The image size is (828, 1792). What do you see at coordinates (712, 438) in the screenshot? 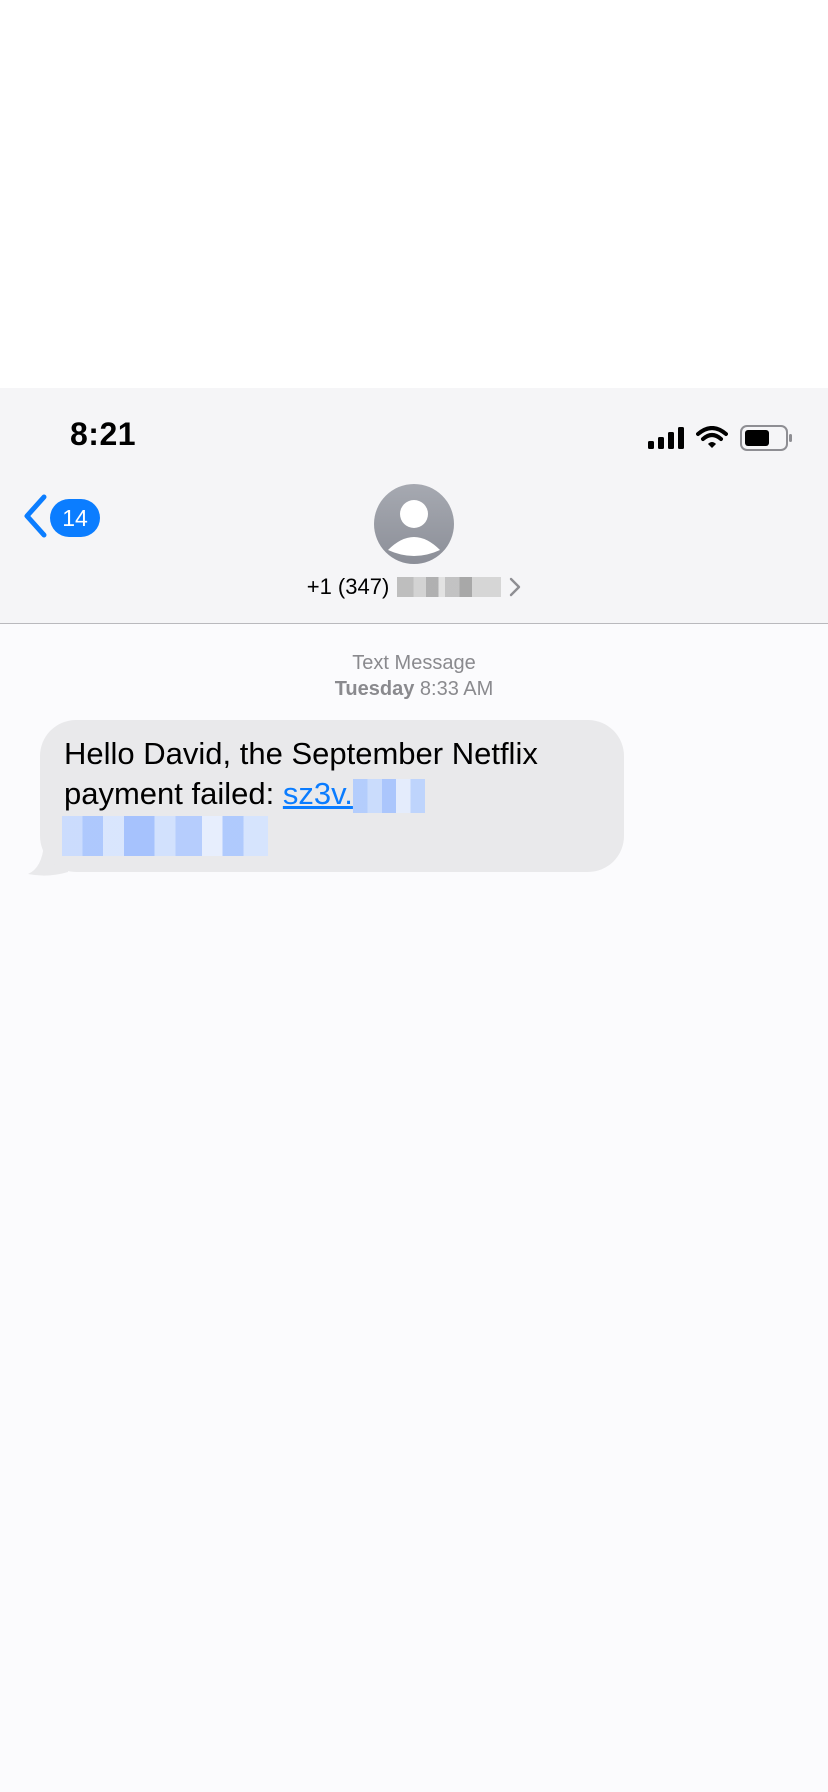
I see `wifi-icon` at bounding box center [712, 438].